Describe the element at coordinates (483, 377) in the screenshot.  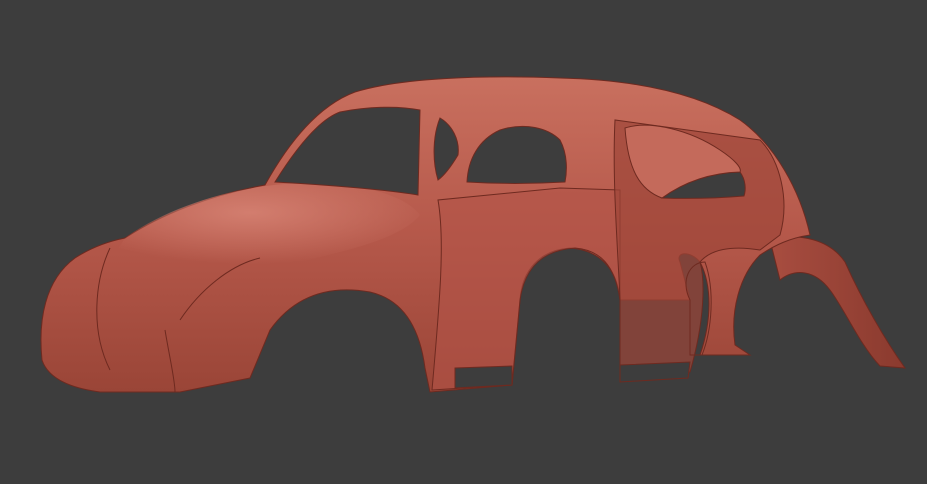
I see `door-sill-gap` at that location.